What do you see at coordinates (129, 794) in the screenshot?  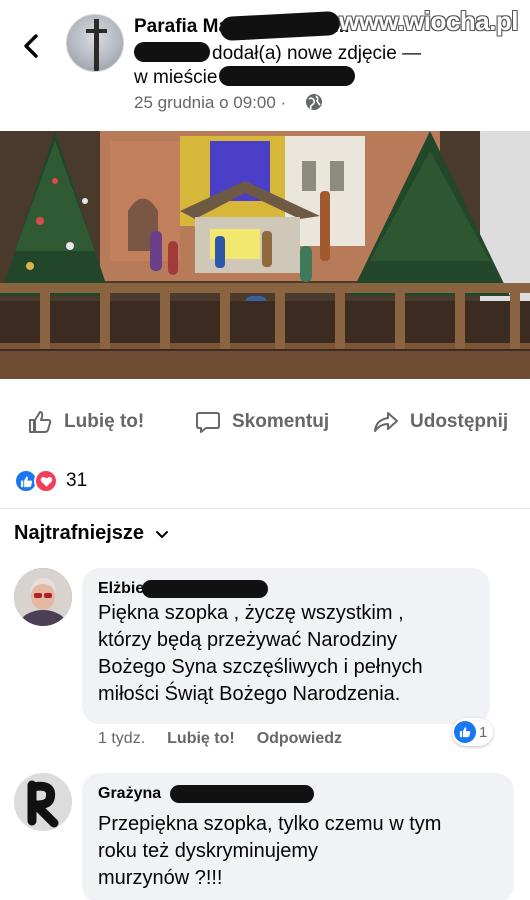 I see `comment-author: Grażyna` at bounding box center [129, 794].